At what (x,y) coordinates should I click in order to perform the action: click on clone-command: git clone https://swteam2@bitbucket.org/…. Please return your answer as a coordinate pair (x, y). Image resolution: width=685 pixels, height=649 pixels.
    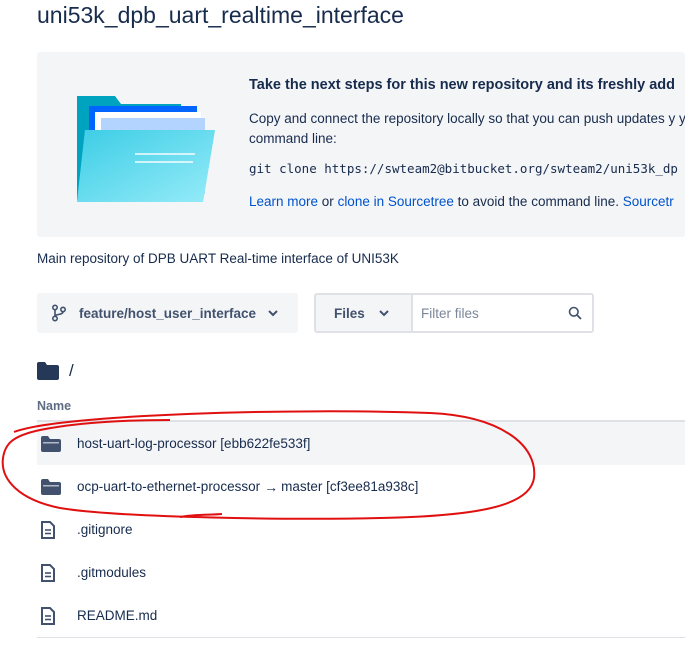
    Looking at the image, I should click on (463, 168).